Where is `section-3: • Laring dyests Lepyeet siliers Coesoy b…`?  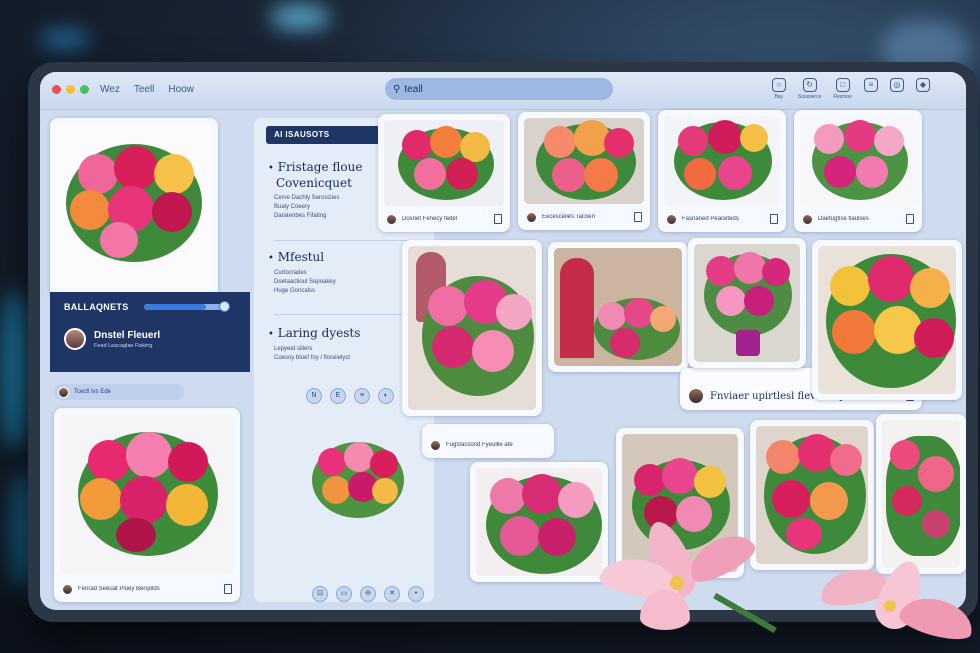 section-3: • Laring dyests Lepyeet siliers Coesoy b… is located at coordinates (314, 343).